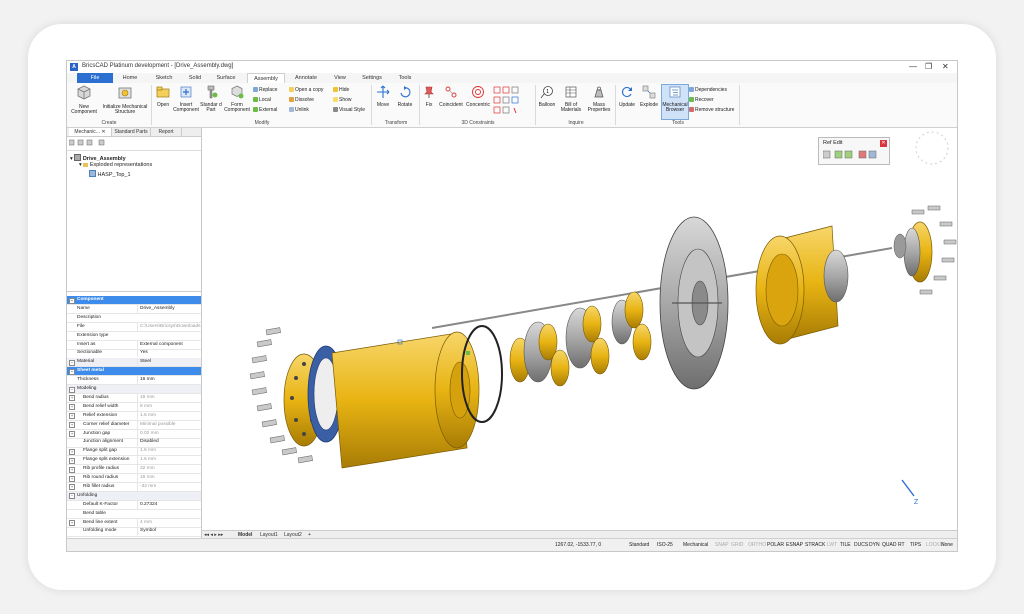  What do you see at coordinates (135, 461) in the screenshot?
I see `property-row: + Flange split extension 1.6 mm` at bounding box center [135, 461].